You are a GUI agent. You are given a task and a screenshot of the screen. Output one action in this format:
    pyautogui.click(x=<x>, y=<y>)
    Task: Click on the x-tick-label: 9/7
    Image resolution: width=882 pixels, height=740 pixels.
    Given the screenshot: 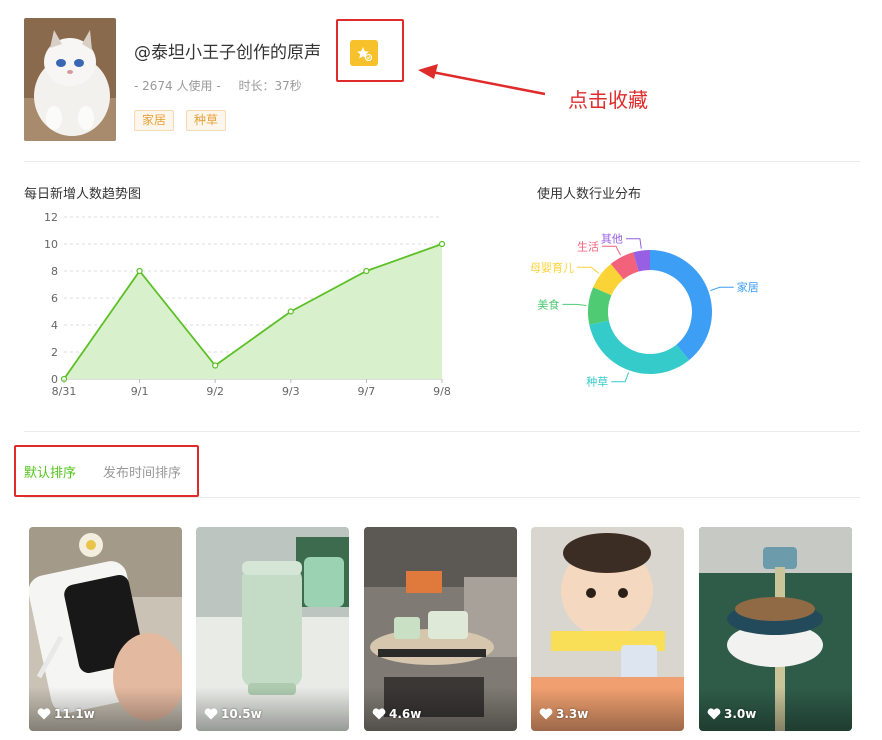 What is the action you would take?
    pyautogui.click(x=367, y=391)
    